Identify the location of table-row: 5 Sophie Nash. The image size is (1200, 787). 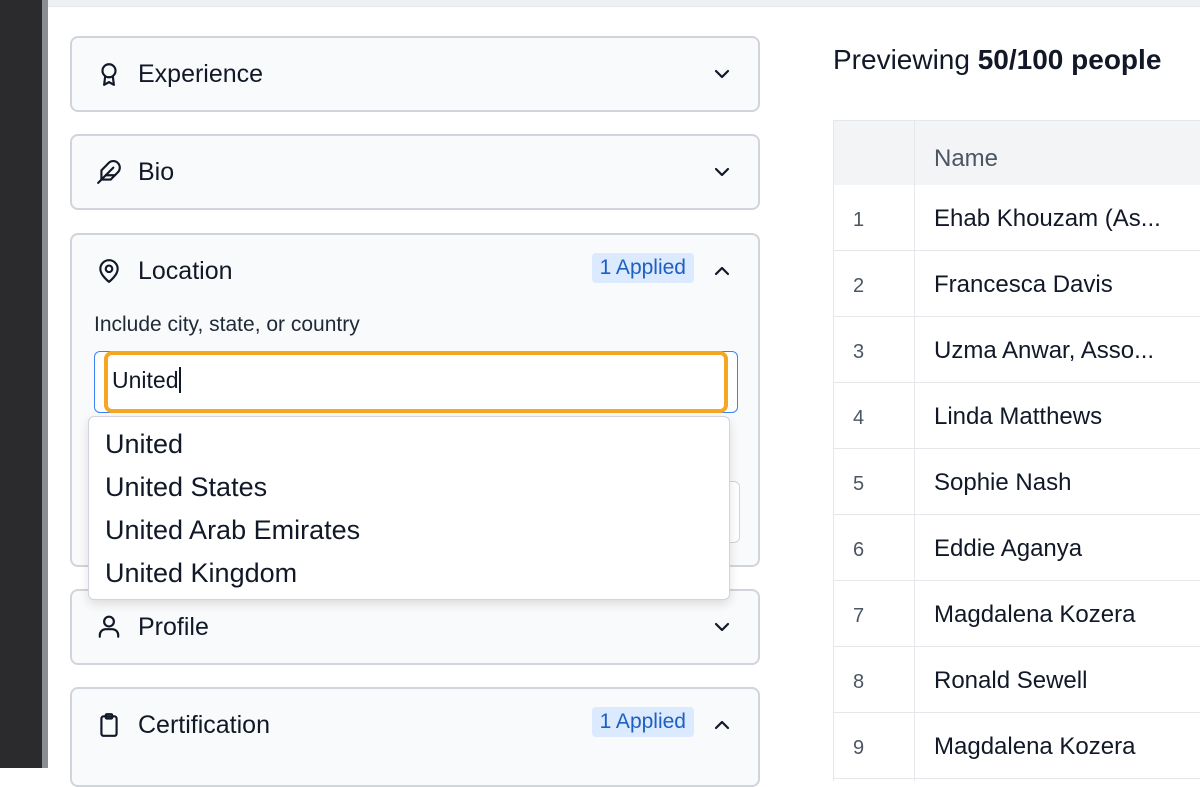
(1017, 482).